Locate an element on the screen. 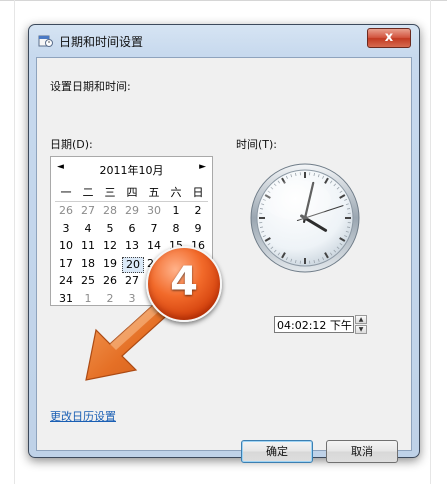 This screenshot has height=484, width=447. calendar-day: 12 is located at coordinates (110, 246).